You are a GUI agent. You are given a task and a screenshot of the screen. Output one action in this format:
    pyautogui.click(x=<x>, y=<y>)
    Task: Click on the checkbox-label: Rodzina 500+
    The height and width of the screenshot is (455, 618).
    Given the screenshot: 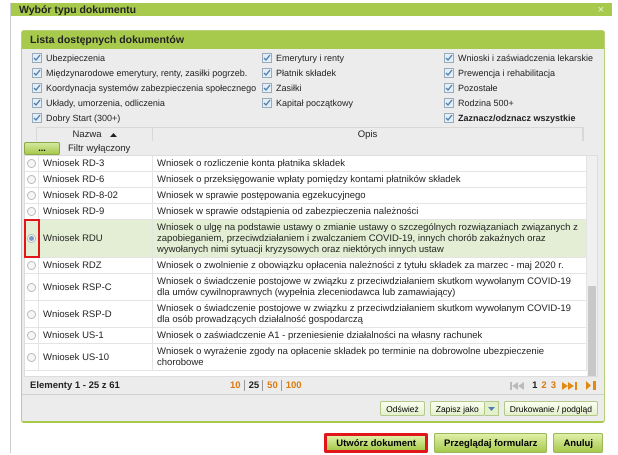 What is the action you would take?
    pyautogui.click(x=486, y=103)
    